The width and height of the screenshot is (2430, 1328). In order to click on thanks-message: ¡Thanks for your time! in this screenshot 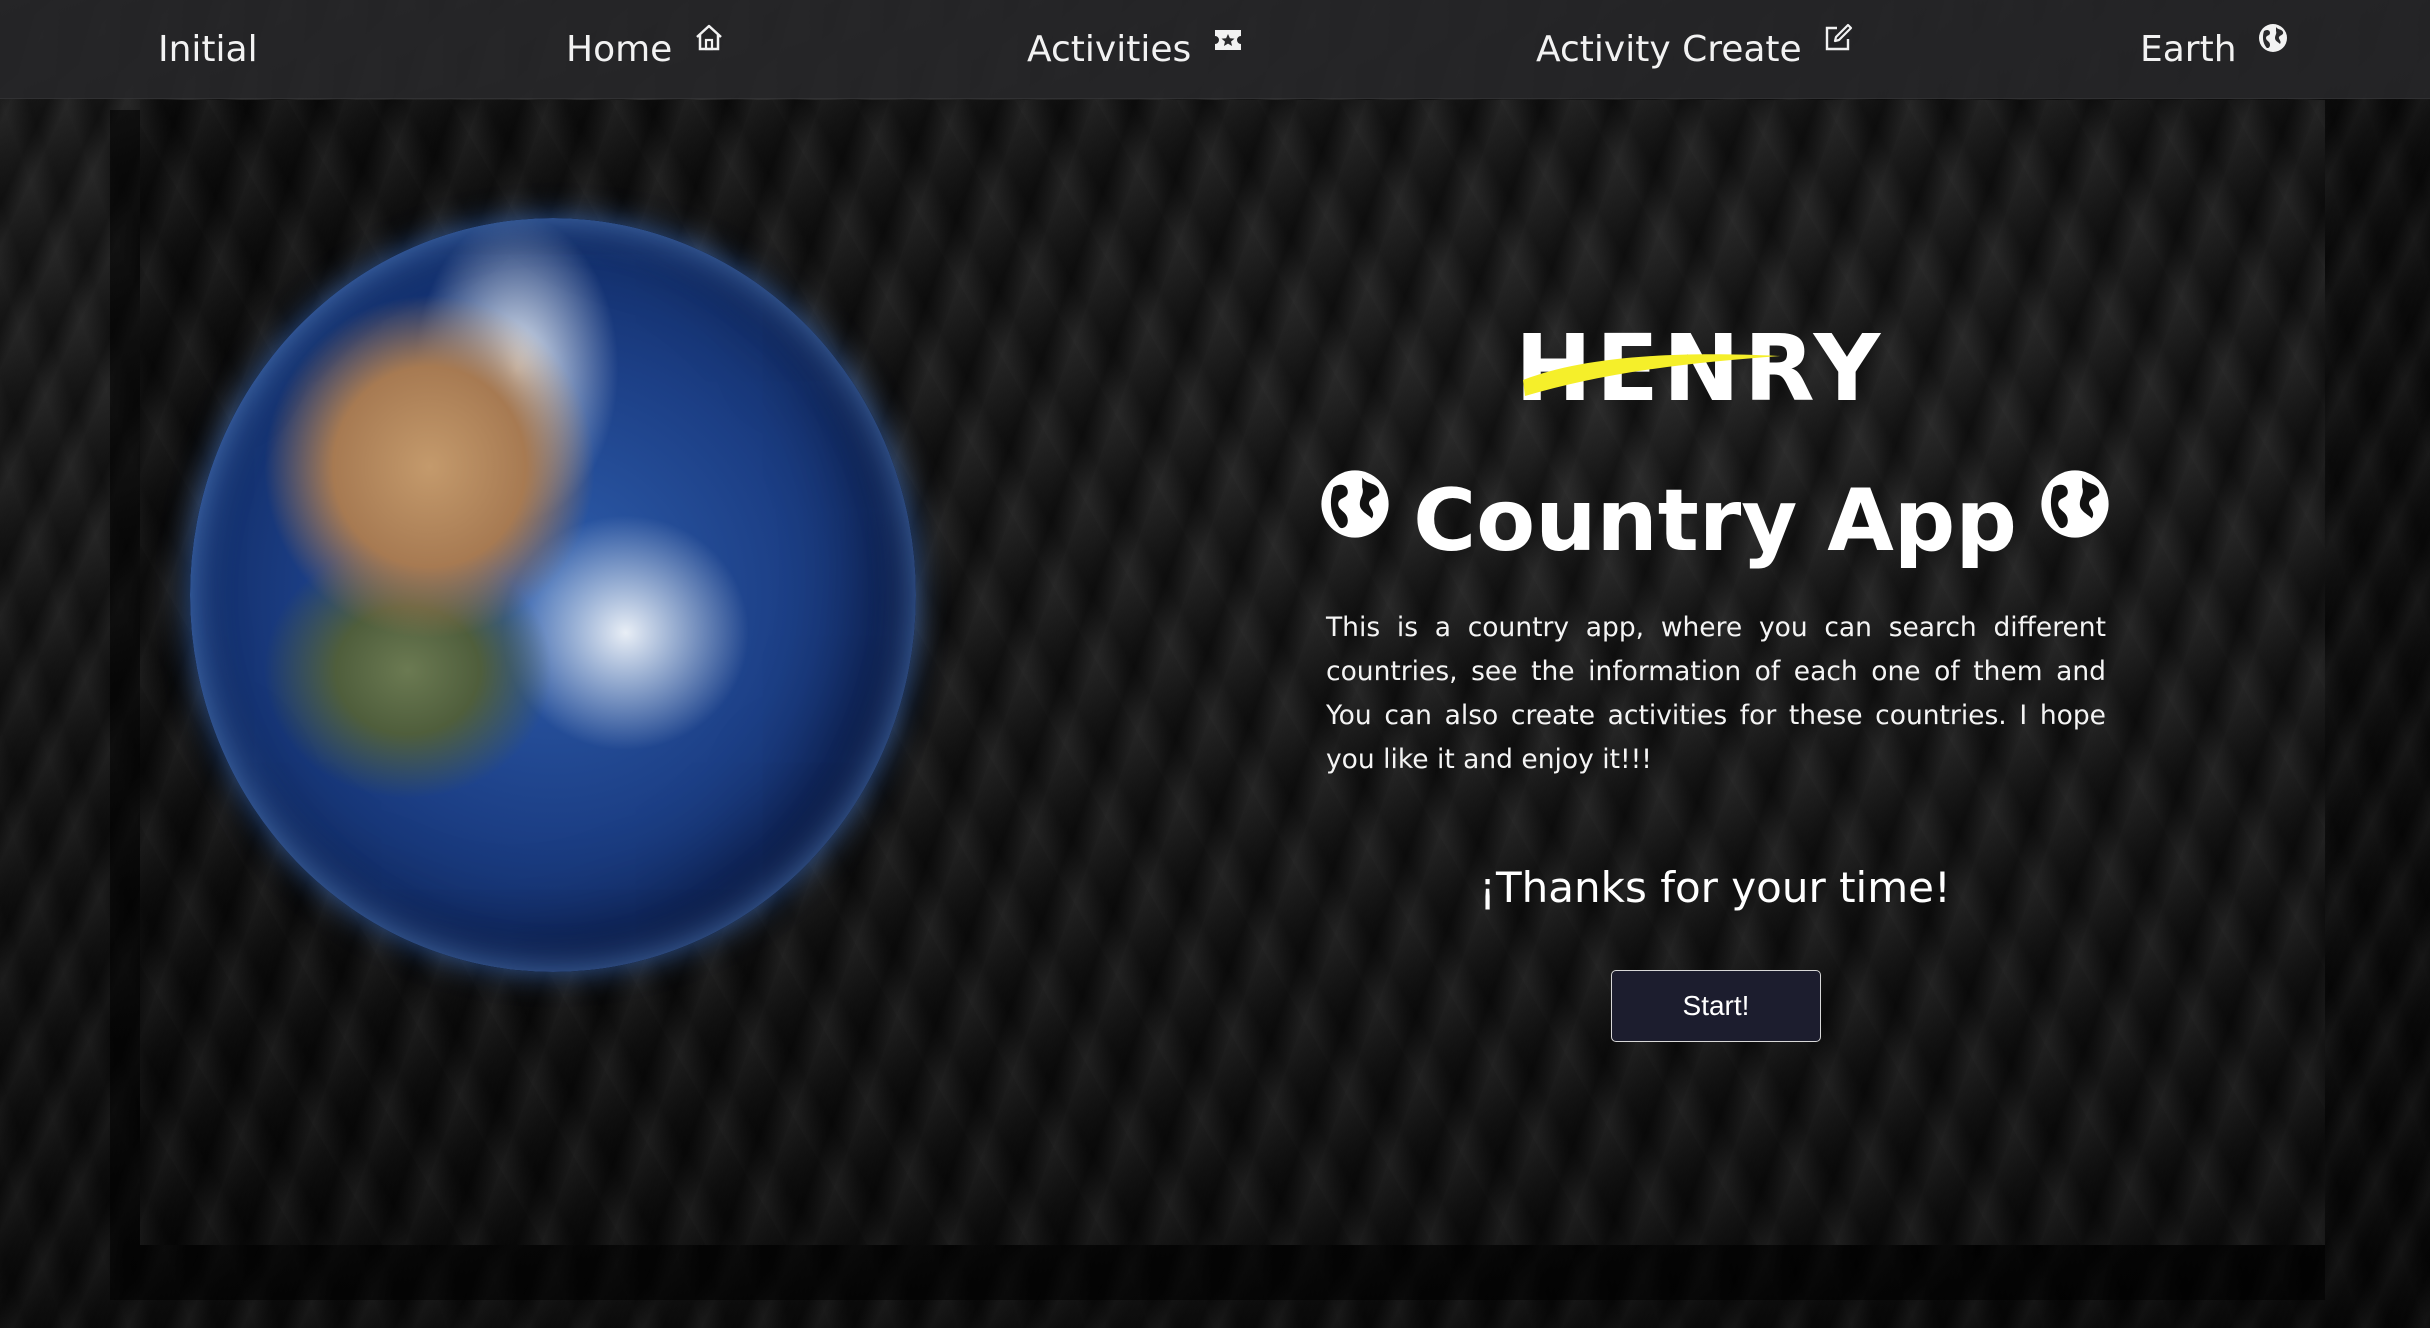, I will do `click(1715, 887)`.